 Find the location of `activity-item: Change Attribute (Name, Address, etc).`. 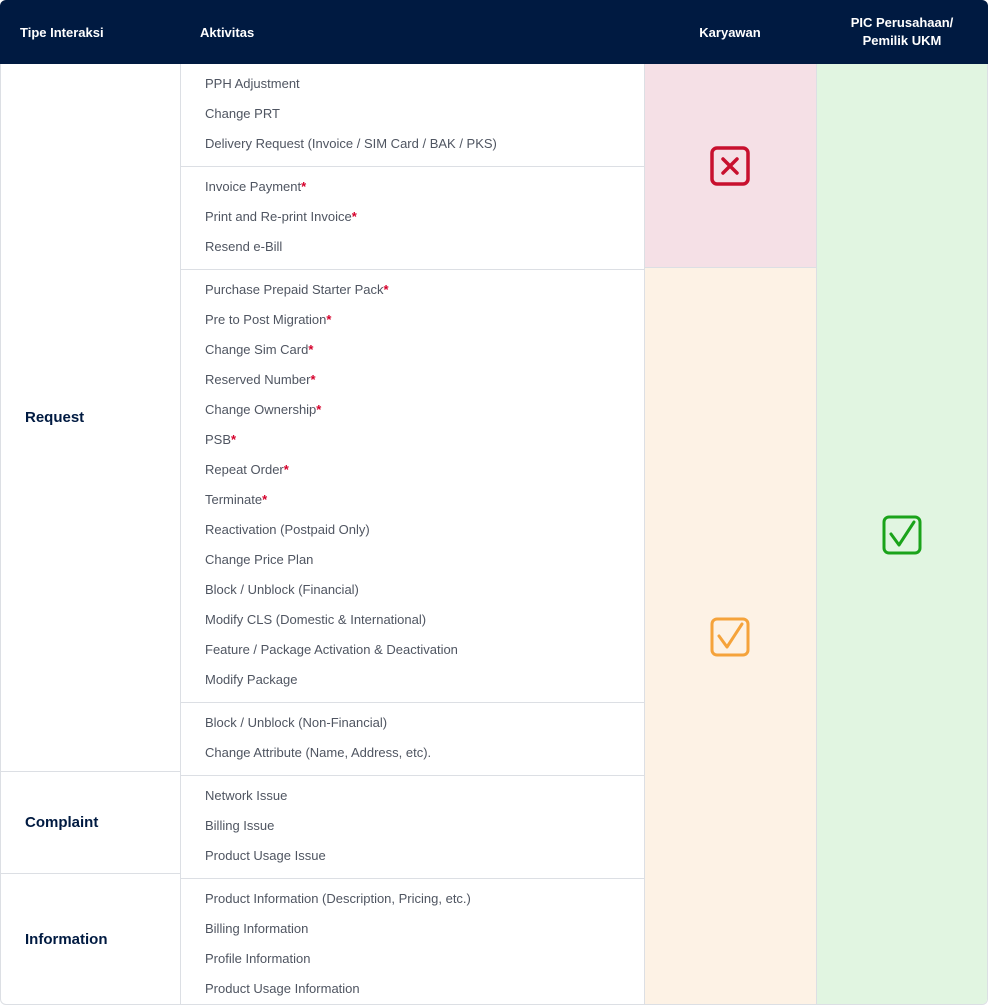

activity-item: Change Attribute (Name, Address, etc). is located at coordinates (318, 753).